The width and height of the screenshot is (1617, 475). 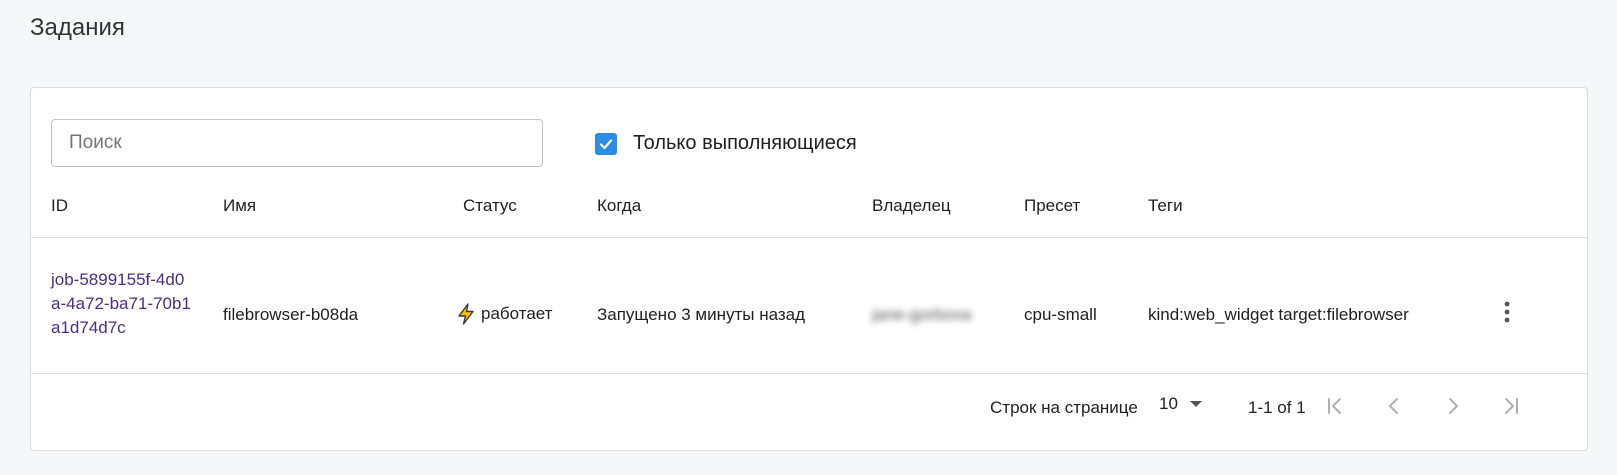 I want to click on column-header-name: Имя, so click(x=239, y=206).